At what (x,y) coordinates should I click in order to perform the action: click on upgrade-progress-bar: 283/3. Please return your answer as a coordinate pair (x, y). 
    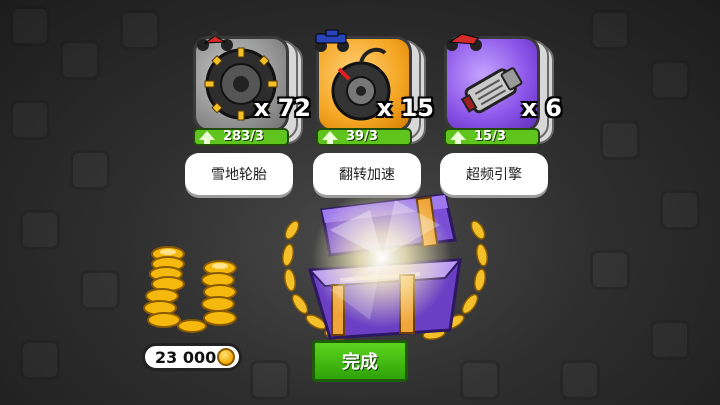
    Looking at the image, I should click on (241, 137).